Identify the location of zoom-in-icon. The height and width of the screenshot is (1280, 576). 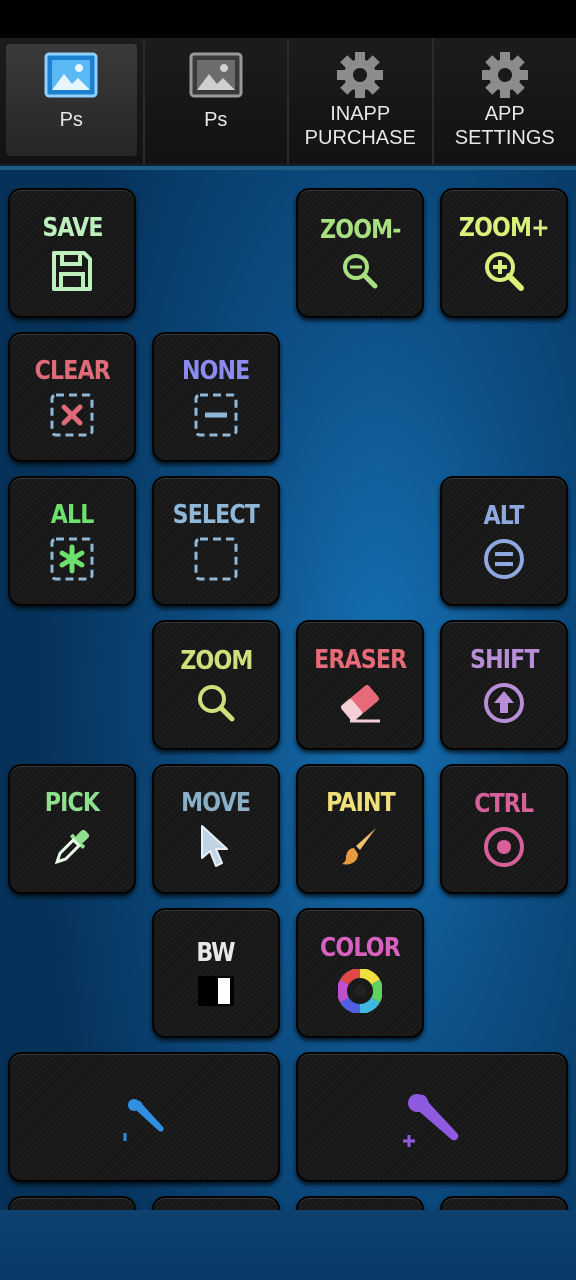
(504, 271).